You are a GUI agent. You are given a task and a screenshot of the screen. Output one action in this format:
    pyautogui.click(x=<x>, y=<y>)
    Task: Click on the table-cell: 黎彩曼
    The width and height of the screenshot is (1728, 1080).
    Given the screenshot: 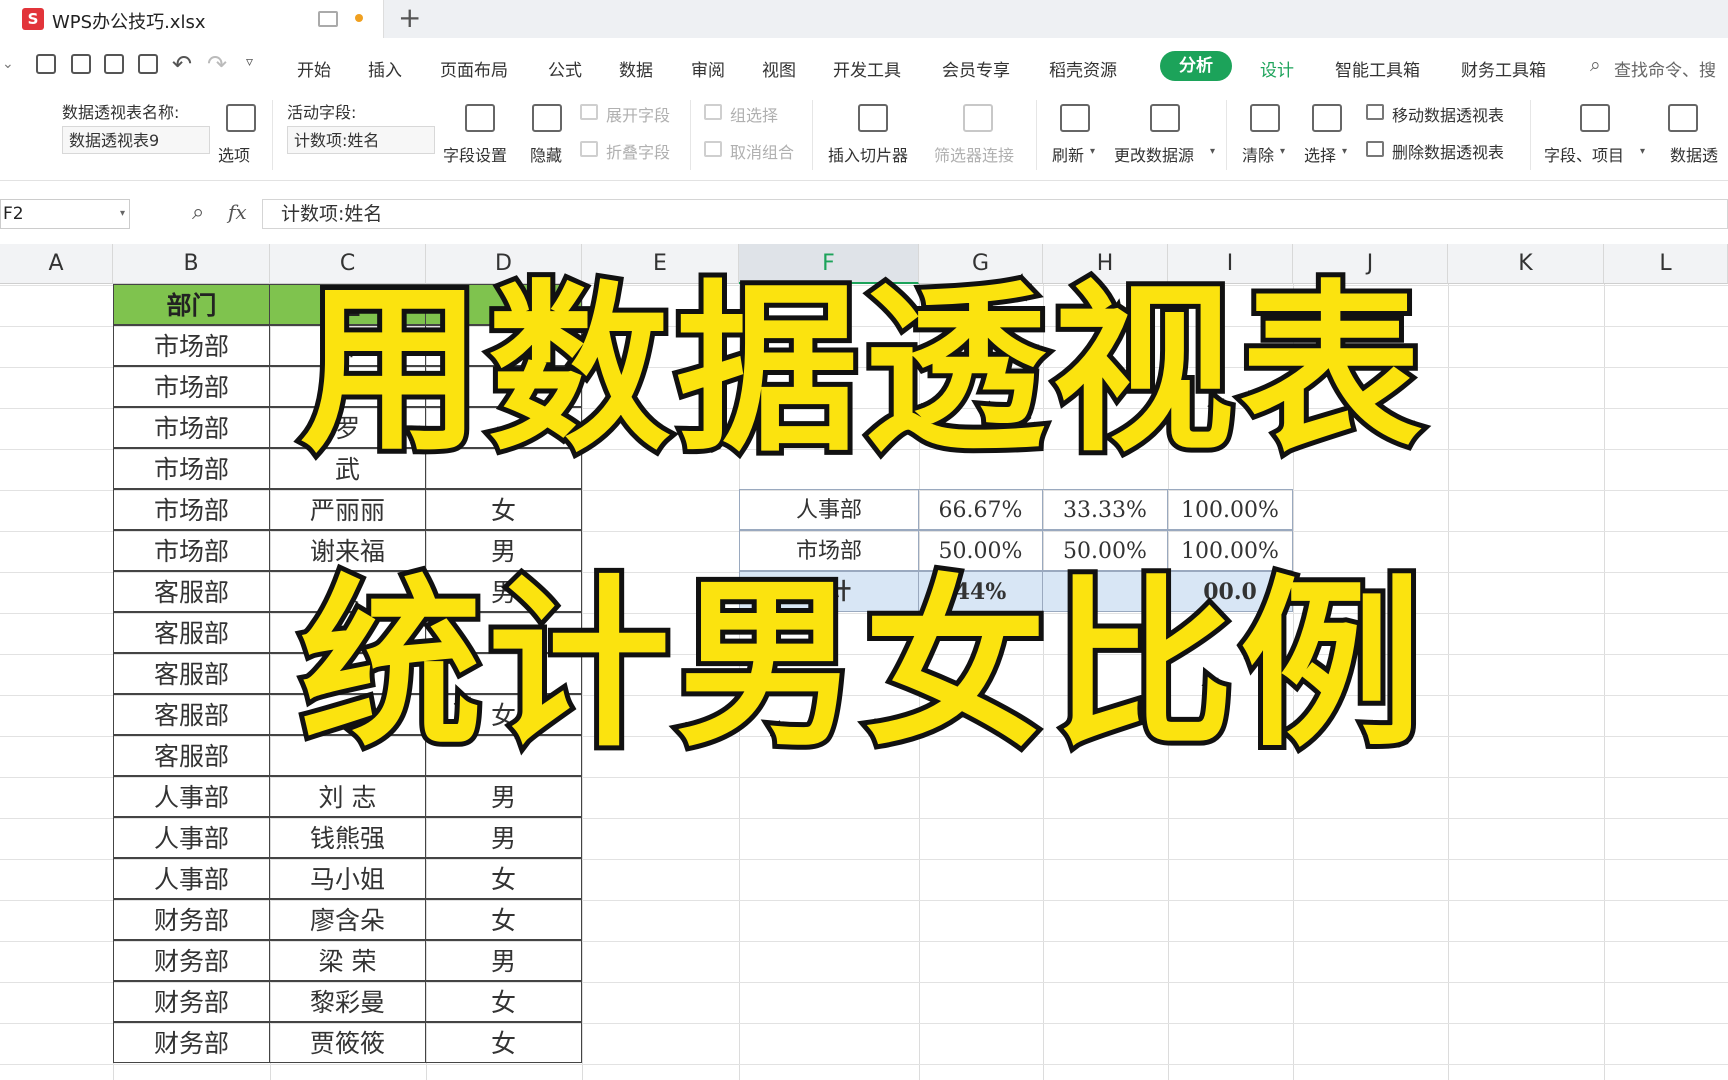 What is the action you would take?
    pyautogui.click(x=347, y=1001)
    